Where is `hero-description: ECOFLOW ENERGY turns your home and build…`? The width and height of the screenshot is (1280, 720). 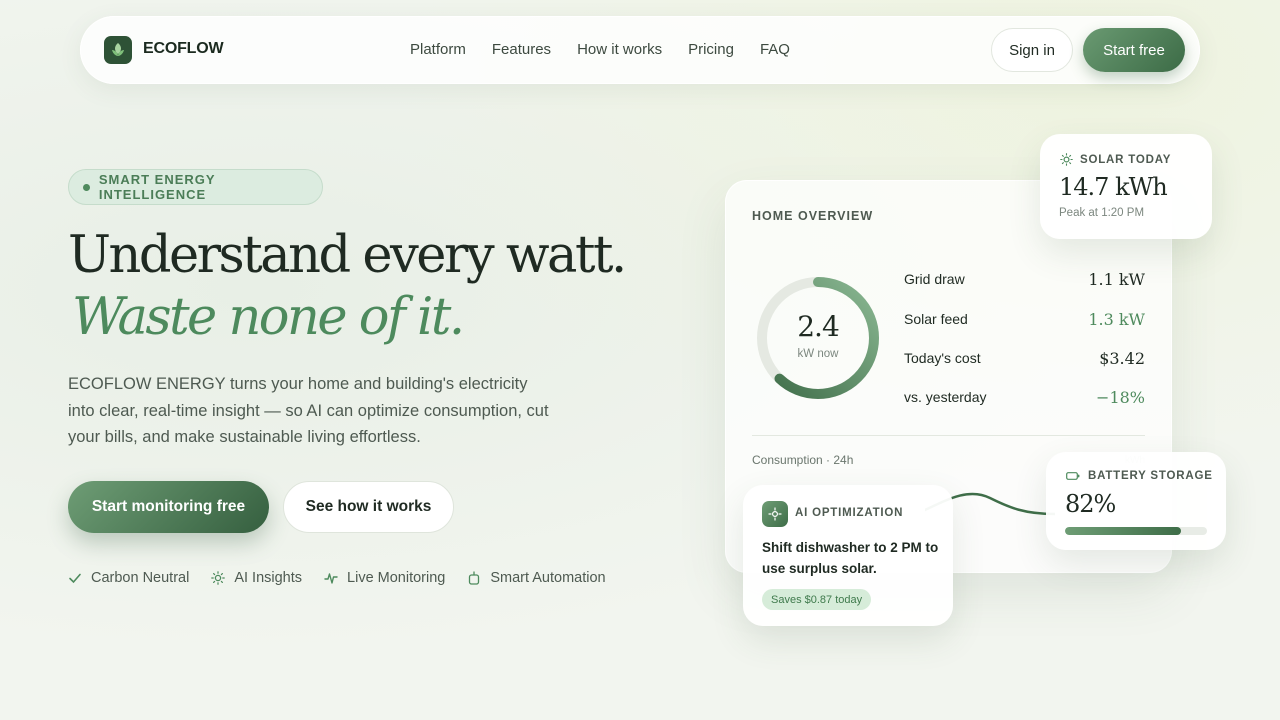
hero-description: ECOFLOW ENERGY turns your home and build… is located at coordinates (308, 410).